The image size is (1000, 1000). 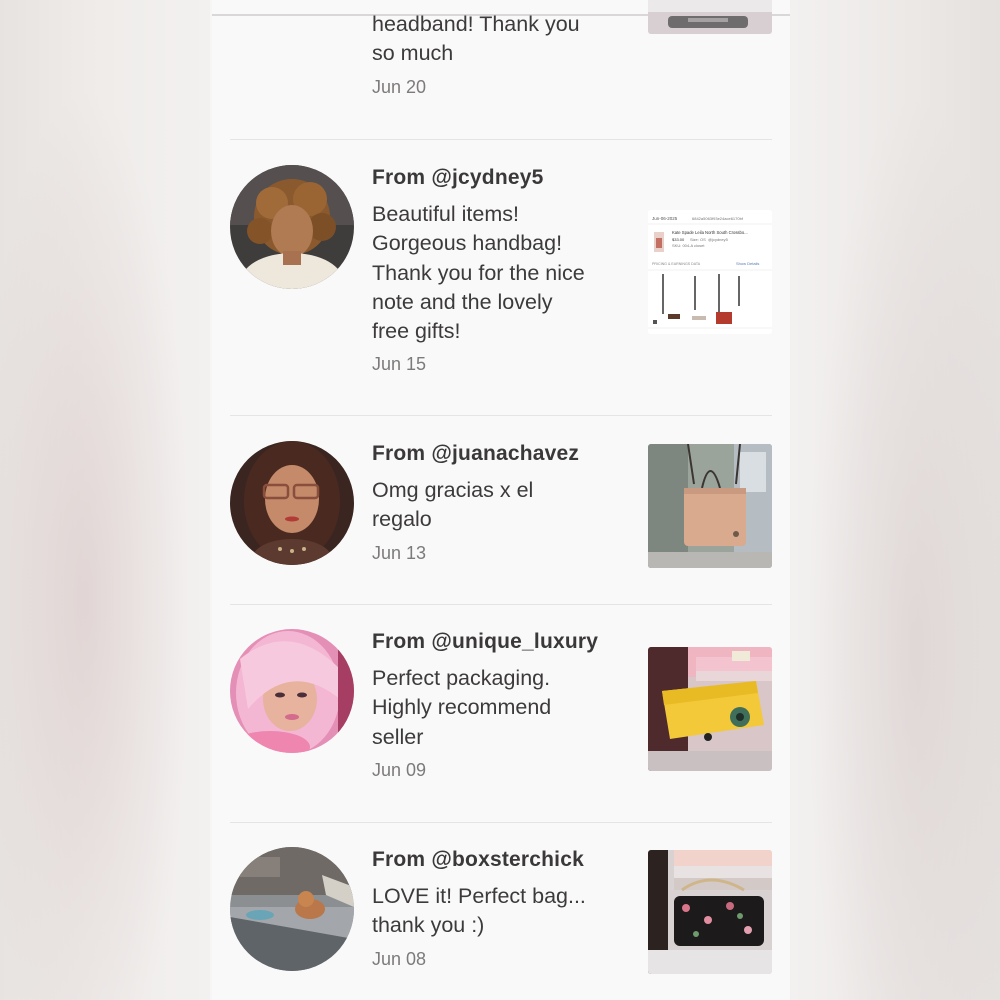 I want to click on comment-line: so much, so click(x=413, y=53).